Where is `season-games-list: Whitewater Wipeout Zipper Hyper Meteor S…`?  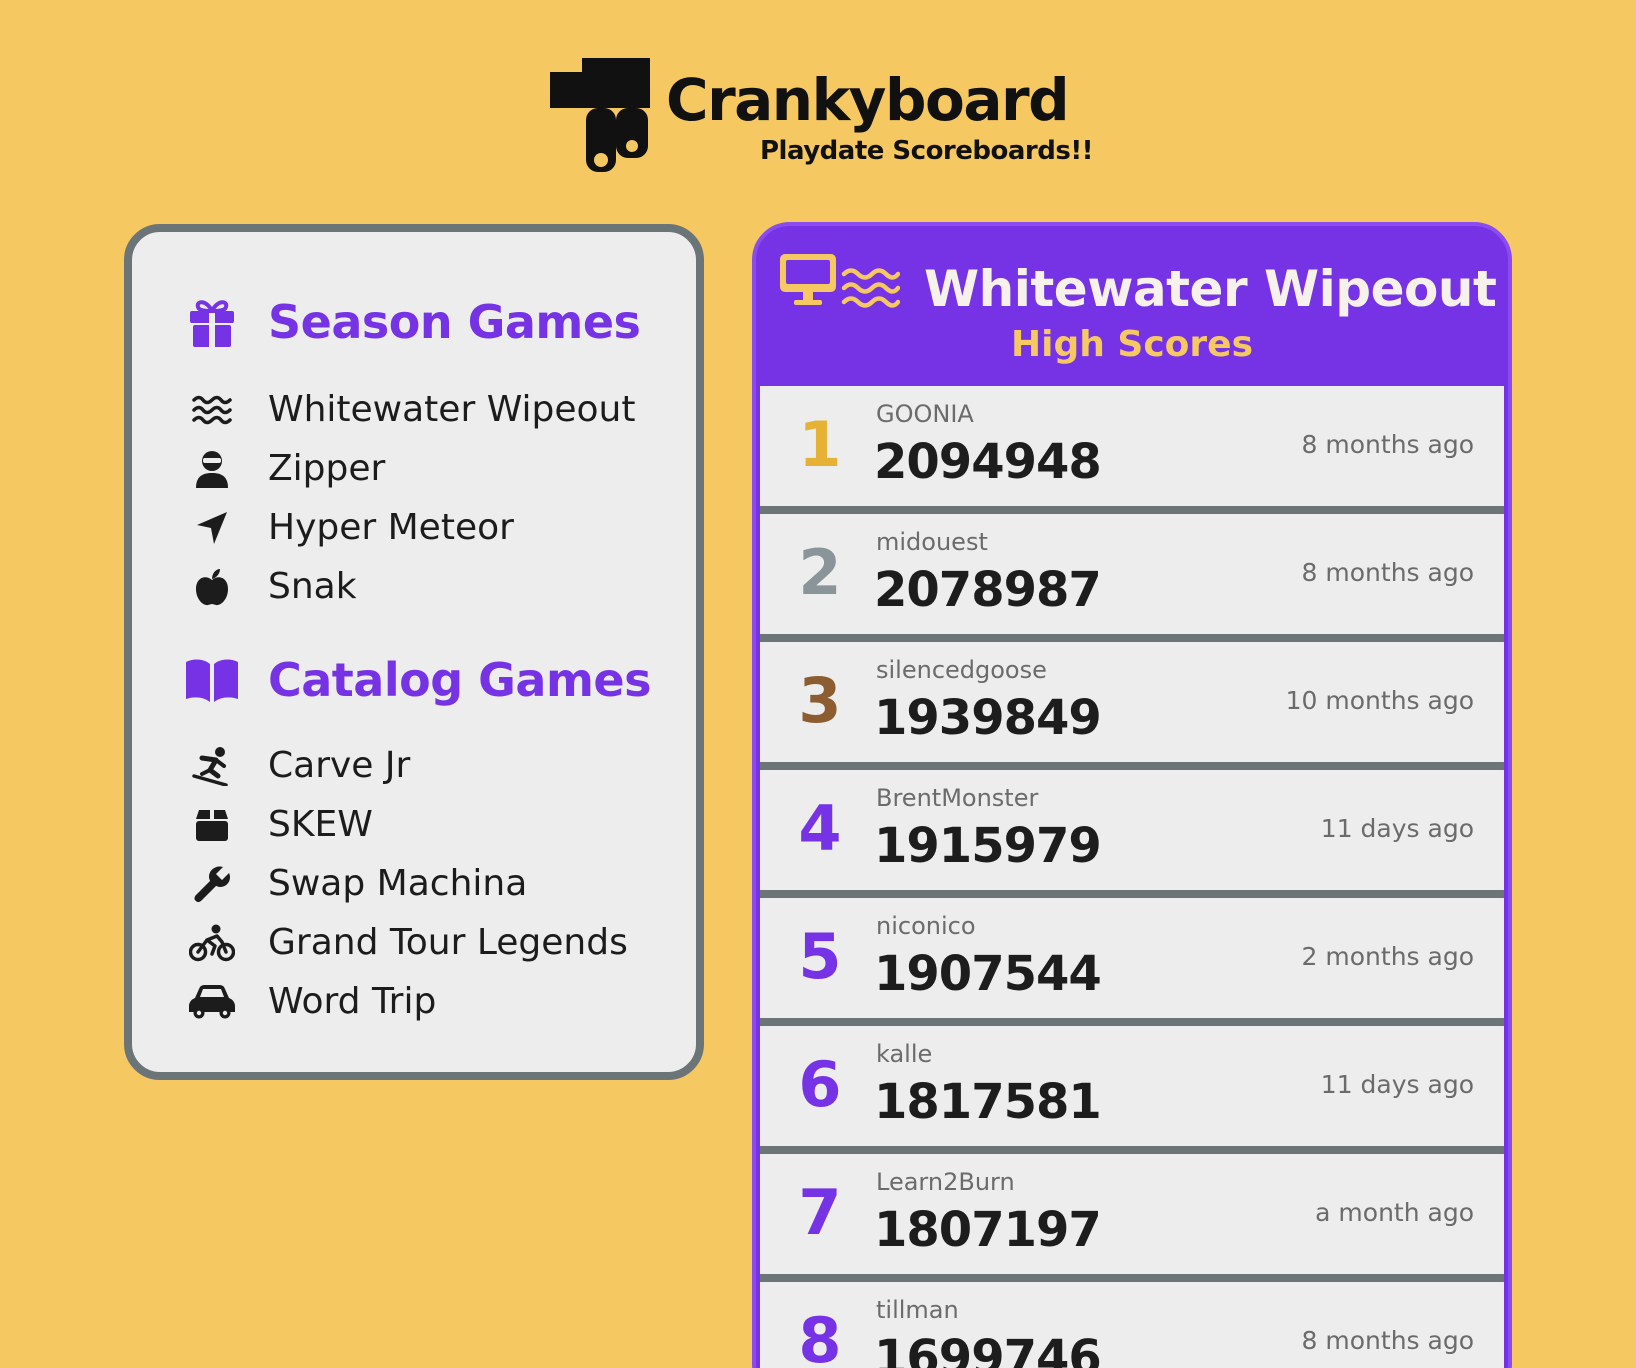 season-games-list: Whitewater Wipeout Zipper Hyper Meteor S… is located at coordinates (409, 498).